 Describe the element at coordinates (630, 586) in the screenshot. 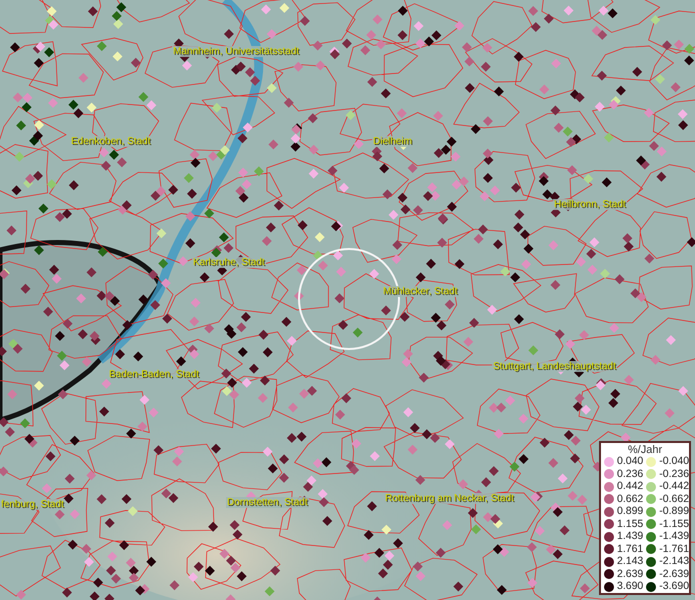

I see `legend-value: 3.690` at that location.